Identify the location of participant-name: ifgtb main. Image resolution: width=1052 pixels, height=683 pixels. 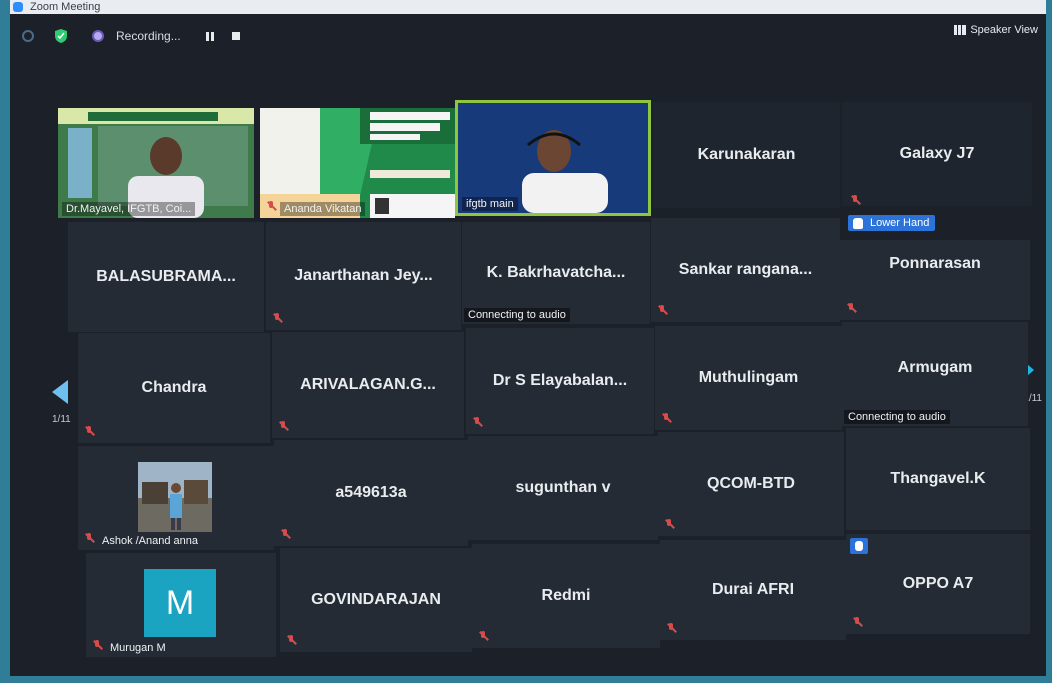
(490, 204).